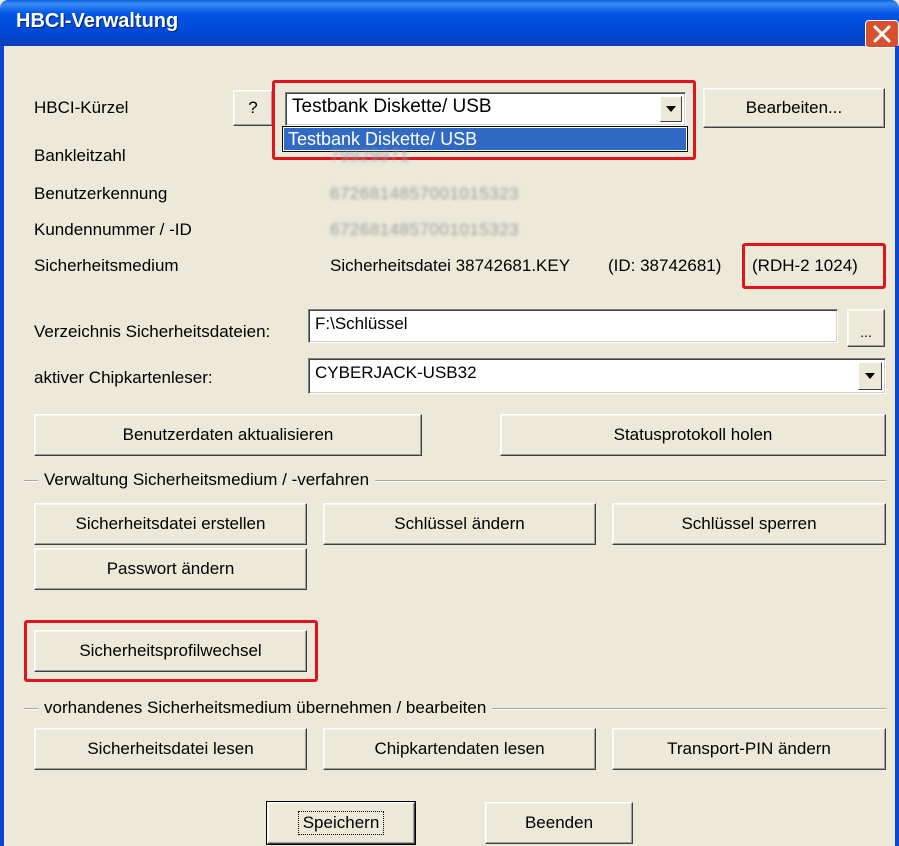 The image size is (899, 846). Describe the element at coordinates (97, 21) in the screenshot. I see `window-title: HBCI-Verwaltung` at that location.